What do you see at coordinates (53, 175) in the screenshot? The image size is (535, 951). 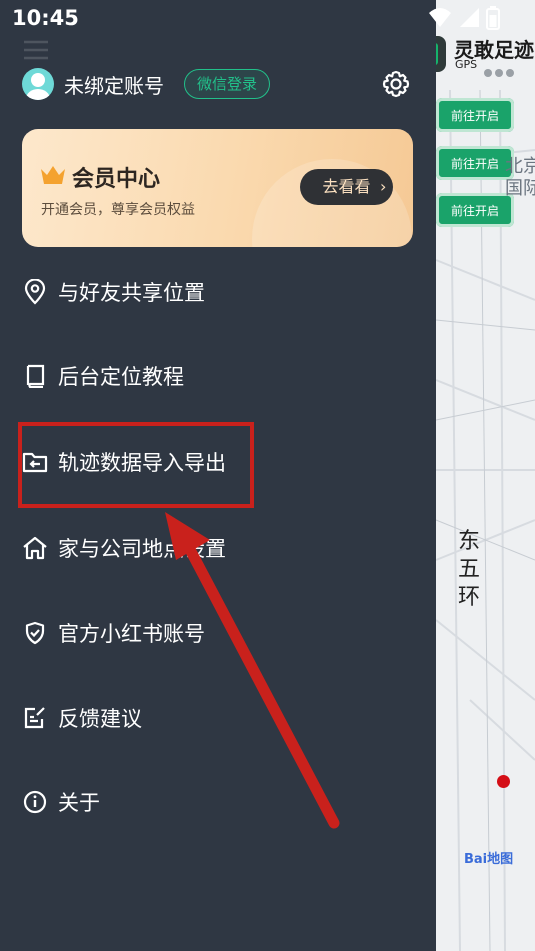 I see `crown-icon` at bounding box center [53, 175].